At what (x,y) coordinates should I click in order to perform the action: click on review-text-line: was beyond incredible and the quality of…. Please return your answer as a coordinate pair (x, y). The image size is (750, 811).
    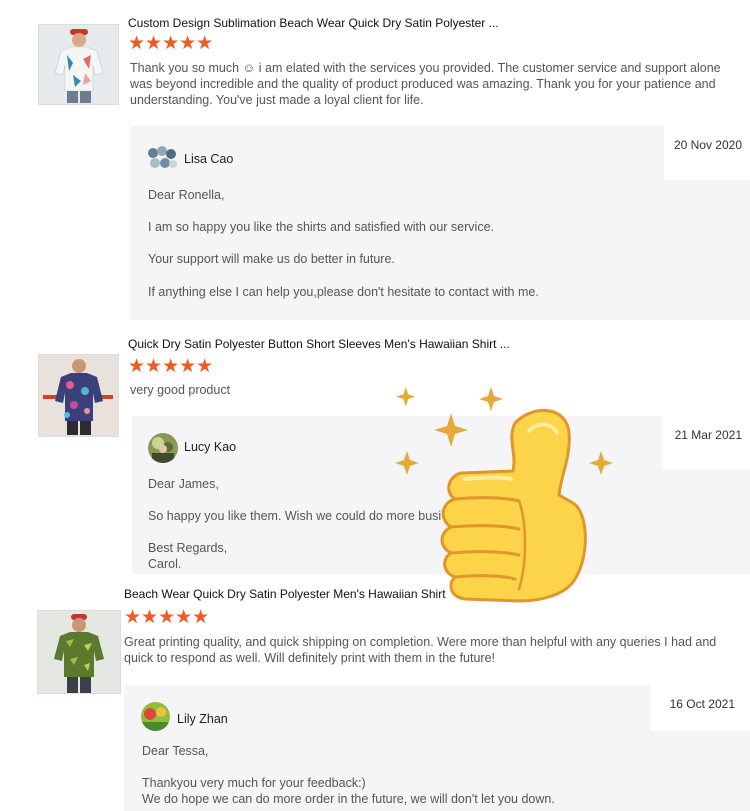
    Looking at the image, I should click on (423, 84).